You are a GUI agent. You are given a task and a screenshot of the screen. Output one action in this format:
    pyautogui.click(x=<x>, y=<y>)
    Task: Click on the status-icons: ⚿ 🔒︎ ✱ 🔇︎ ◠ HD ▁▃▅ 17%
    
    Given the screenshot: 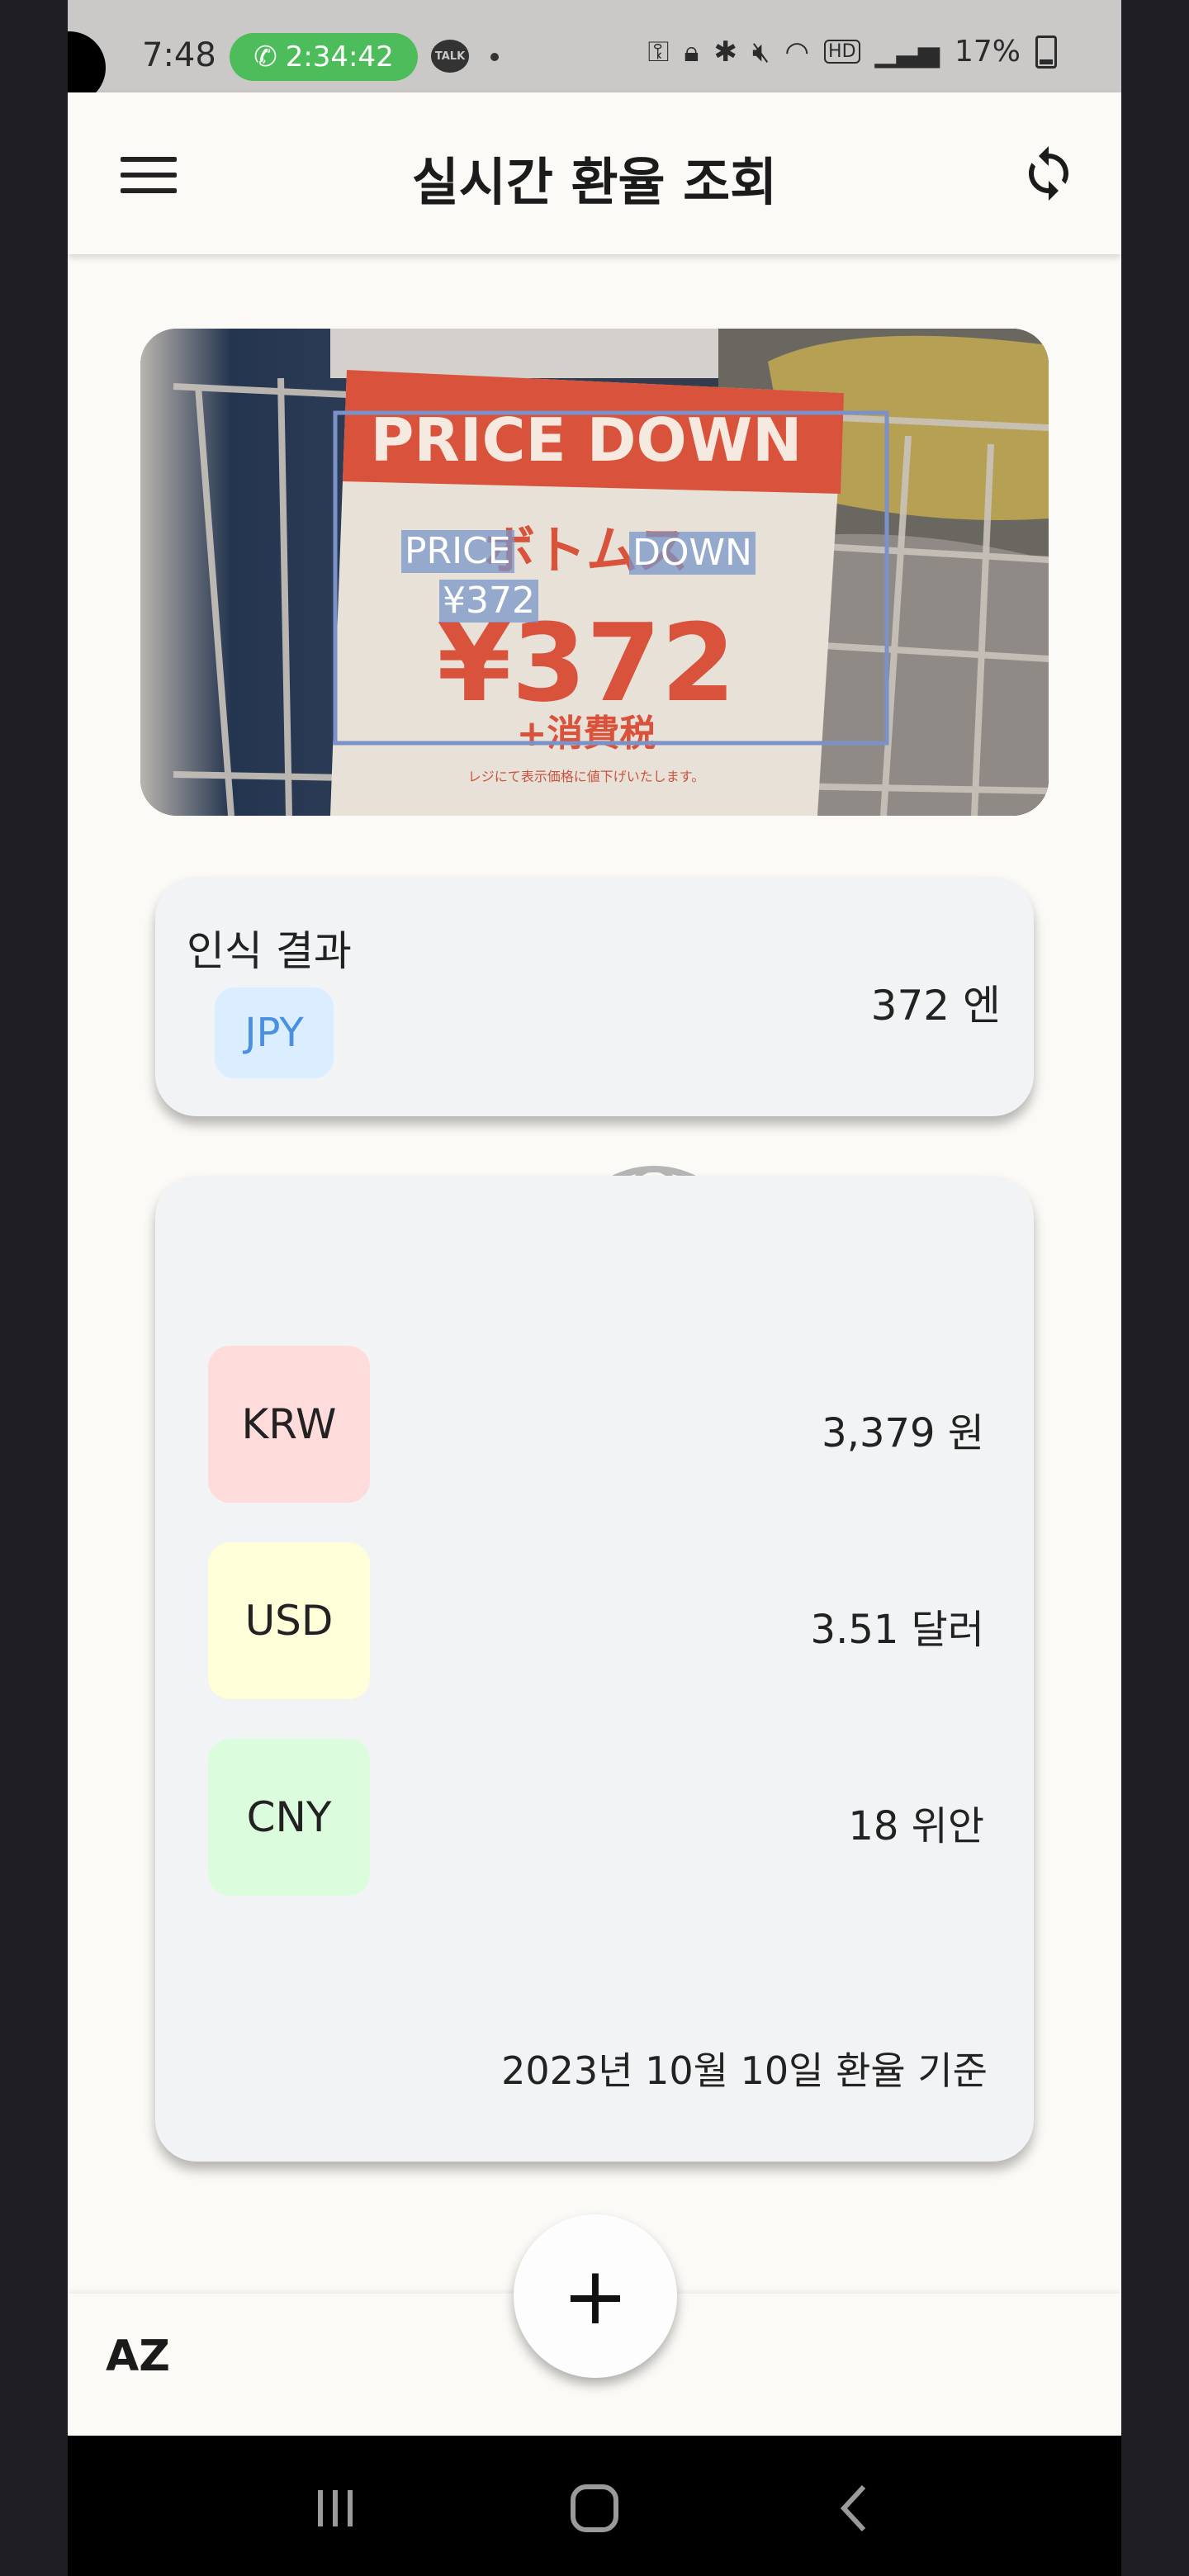 What is the action you would take?
    pyautogui.click(x=852, y=52)
    